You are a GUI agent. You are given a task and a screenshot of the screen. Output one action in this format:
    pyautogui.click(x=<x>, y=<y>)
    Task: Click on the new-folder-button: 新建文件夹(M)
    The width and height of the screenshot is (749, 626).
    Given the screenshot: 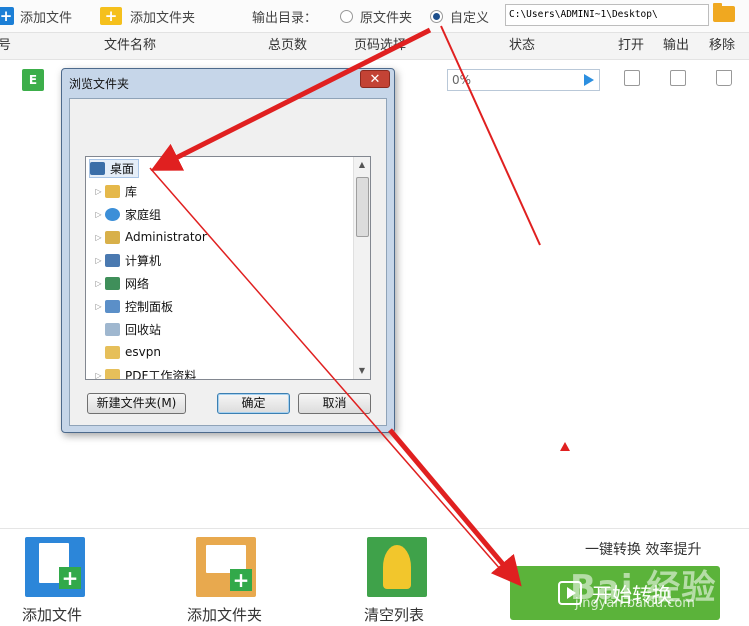 What is the action you would take?
    pyautogui.click(x=136, y=403)
    